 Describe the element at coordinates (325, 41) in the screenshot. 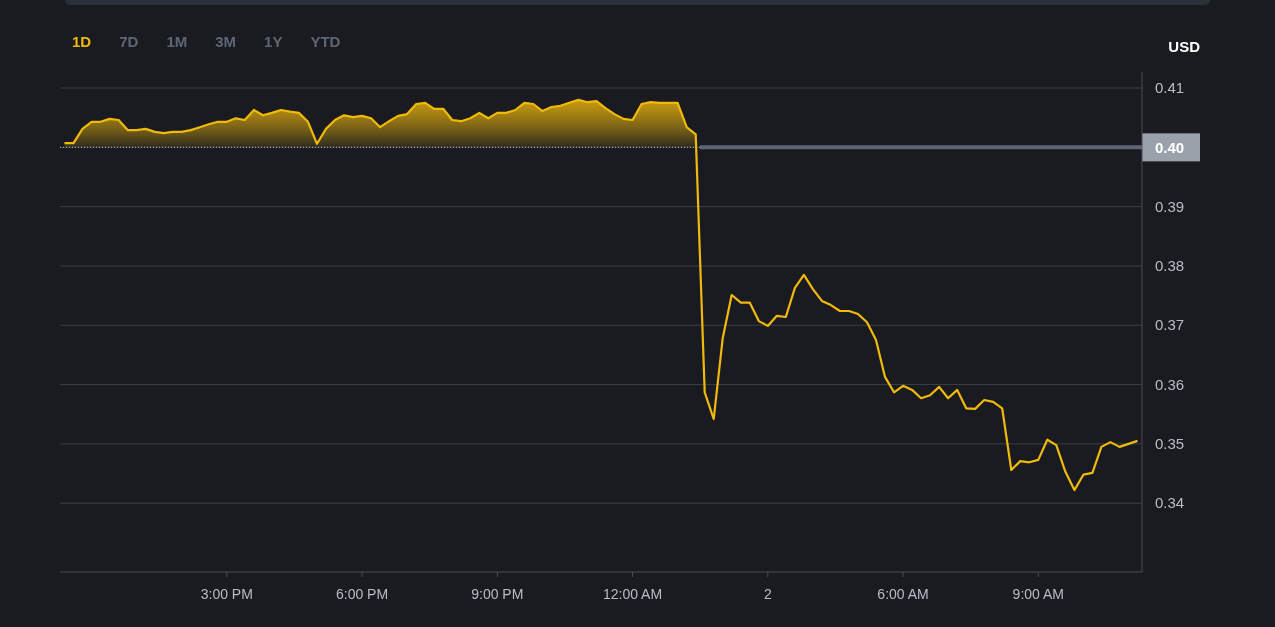

I see `range-tab: YTD` at that location.